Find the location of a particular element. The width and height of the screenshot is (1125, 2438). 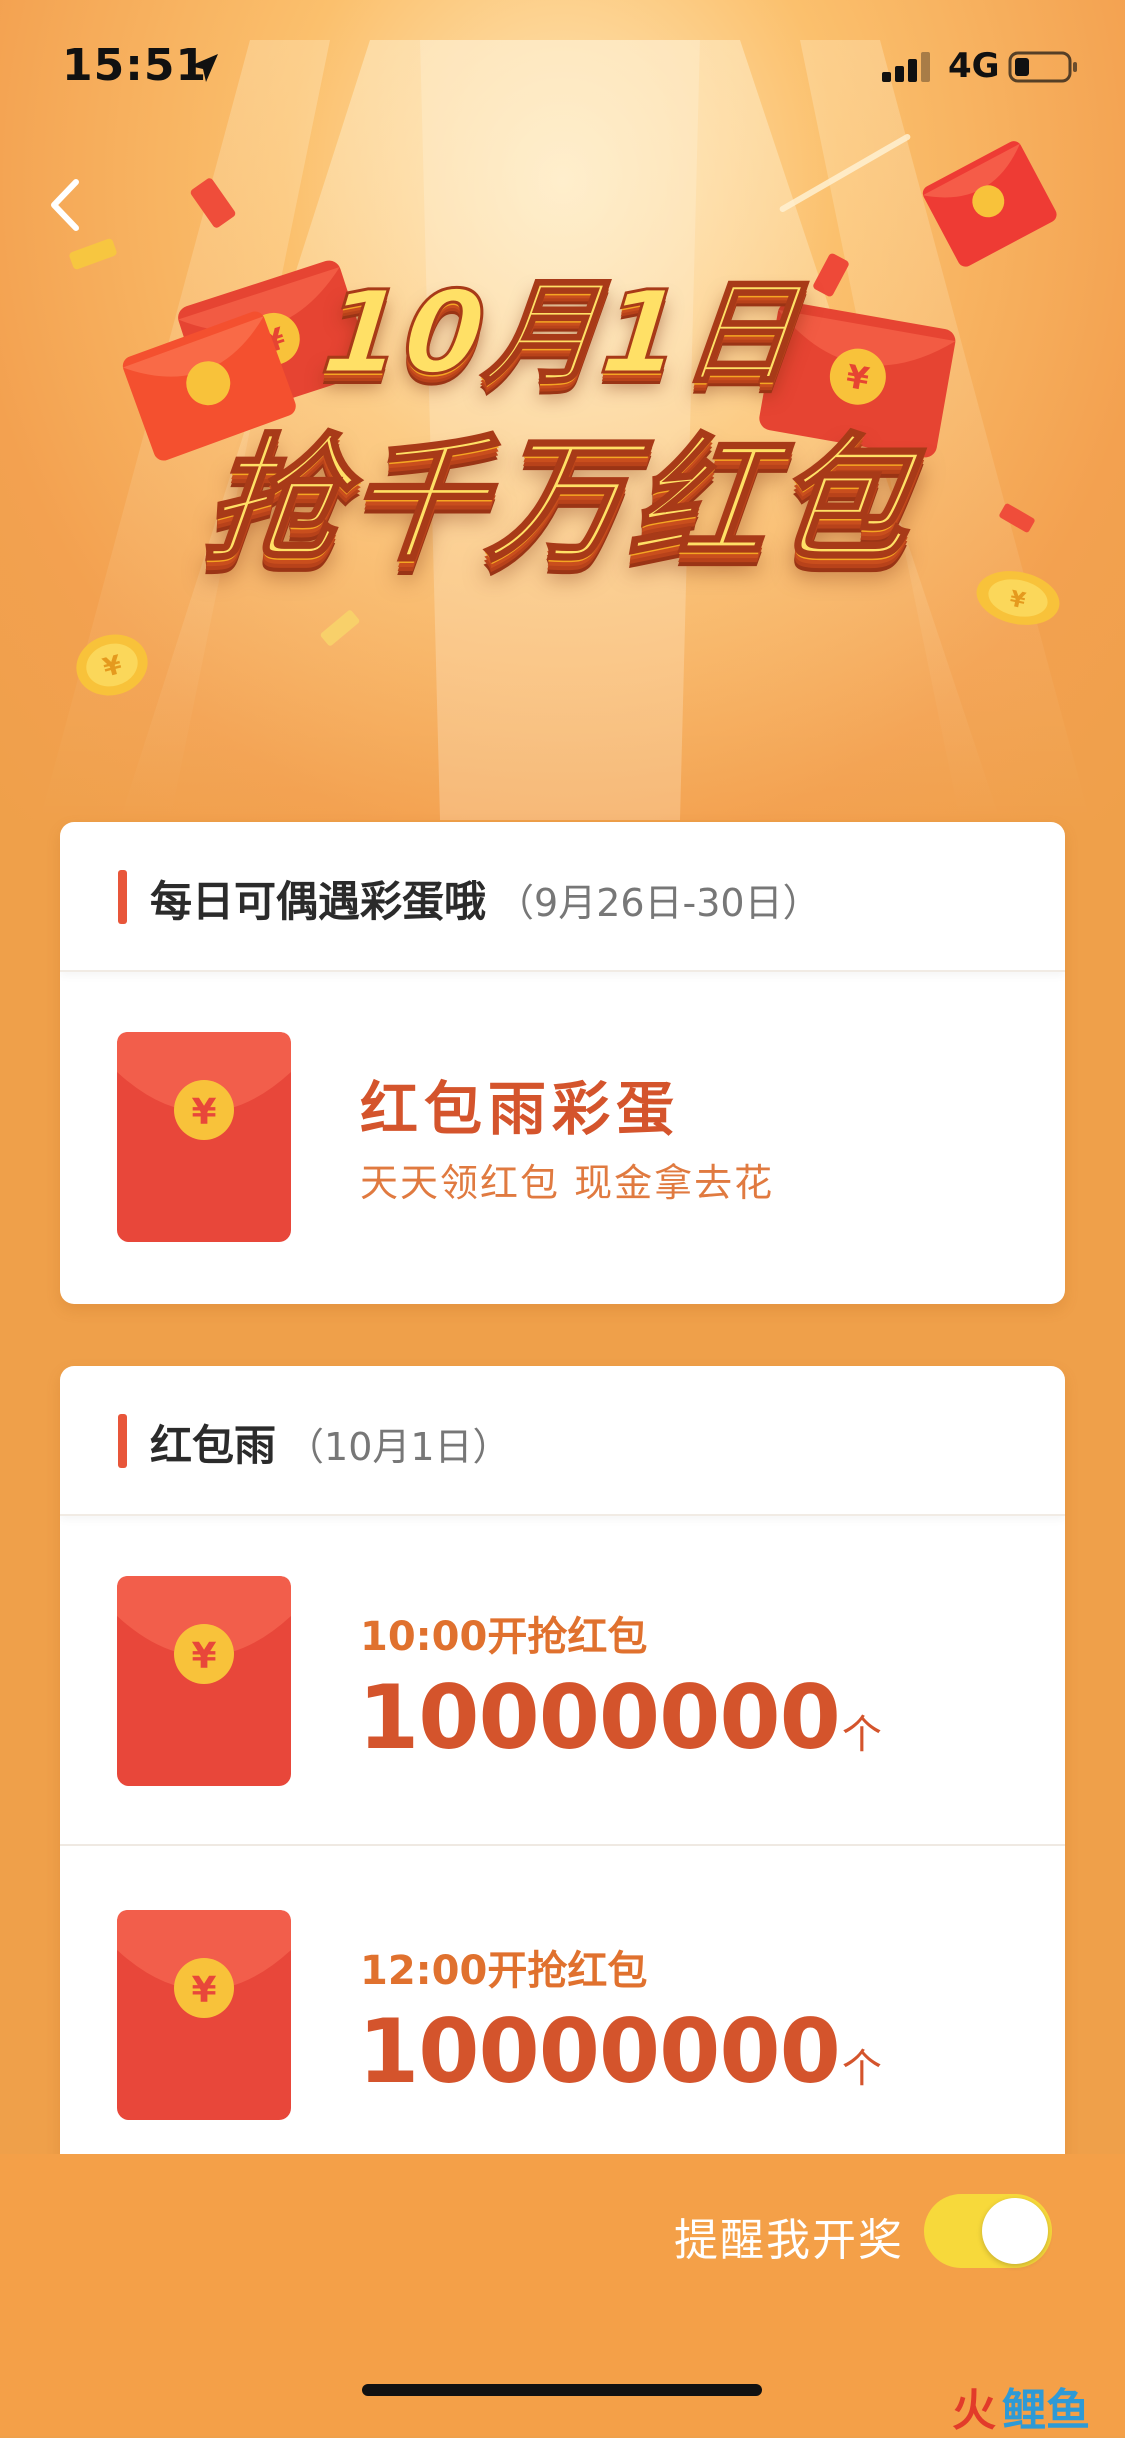

card-title: 红包雨 （10月1日） is located at coordinates (330, 1442).